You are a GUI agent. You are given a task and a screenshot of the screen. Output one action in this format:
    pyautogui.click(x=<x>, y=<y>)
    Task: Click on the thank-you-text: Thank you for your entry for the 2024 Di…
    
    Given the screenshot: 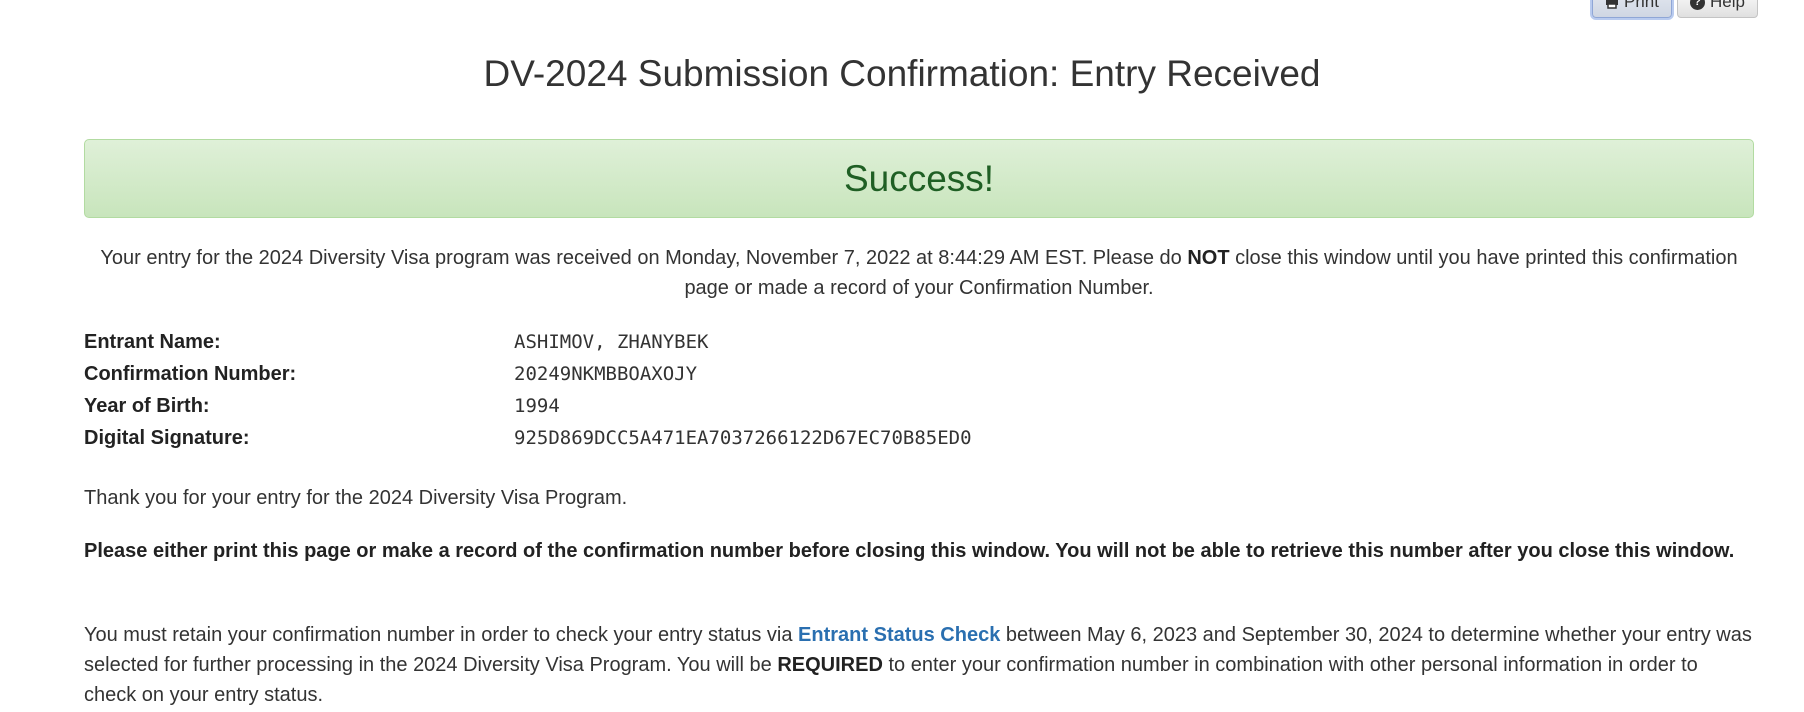 What is the action you would take?
    pyautogui.click(x=356, y=498)
    